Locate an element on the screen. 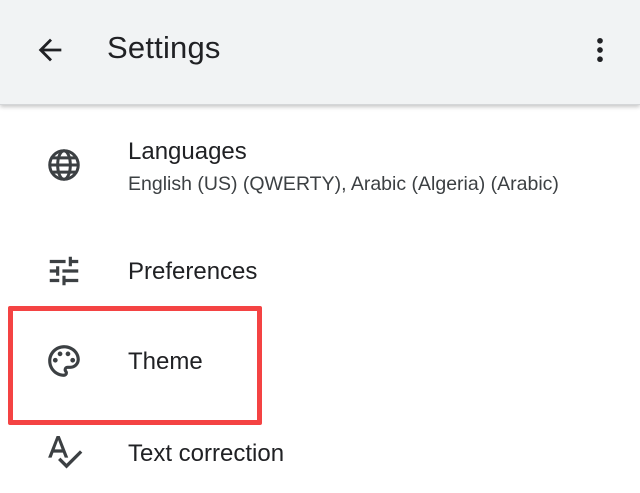  more-options-button is located at coordinates (600, 50).